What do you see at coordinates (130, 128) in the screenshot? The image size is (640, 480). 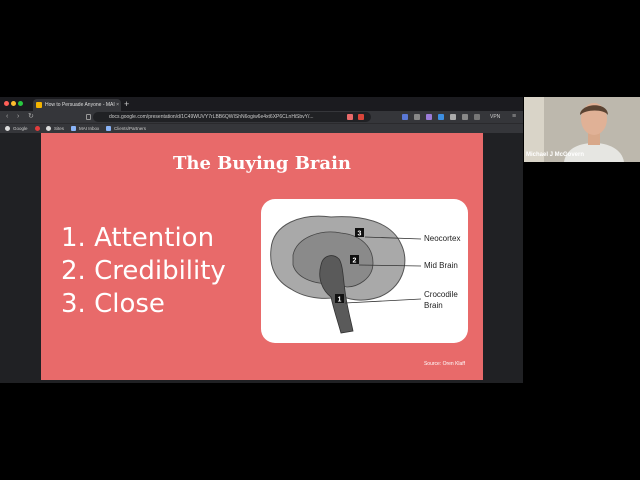 I see `bookmark-clients-partners: Clients/Partners` at bounding box center [130, 128].